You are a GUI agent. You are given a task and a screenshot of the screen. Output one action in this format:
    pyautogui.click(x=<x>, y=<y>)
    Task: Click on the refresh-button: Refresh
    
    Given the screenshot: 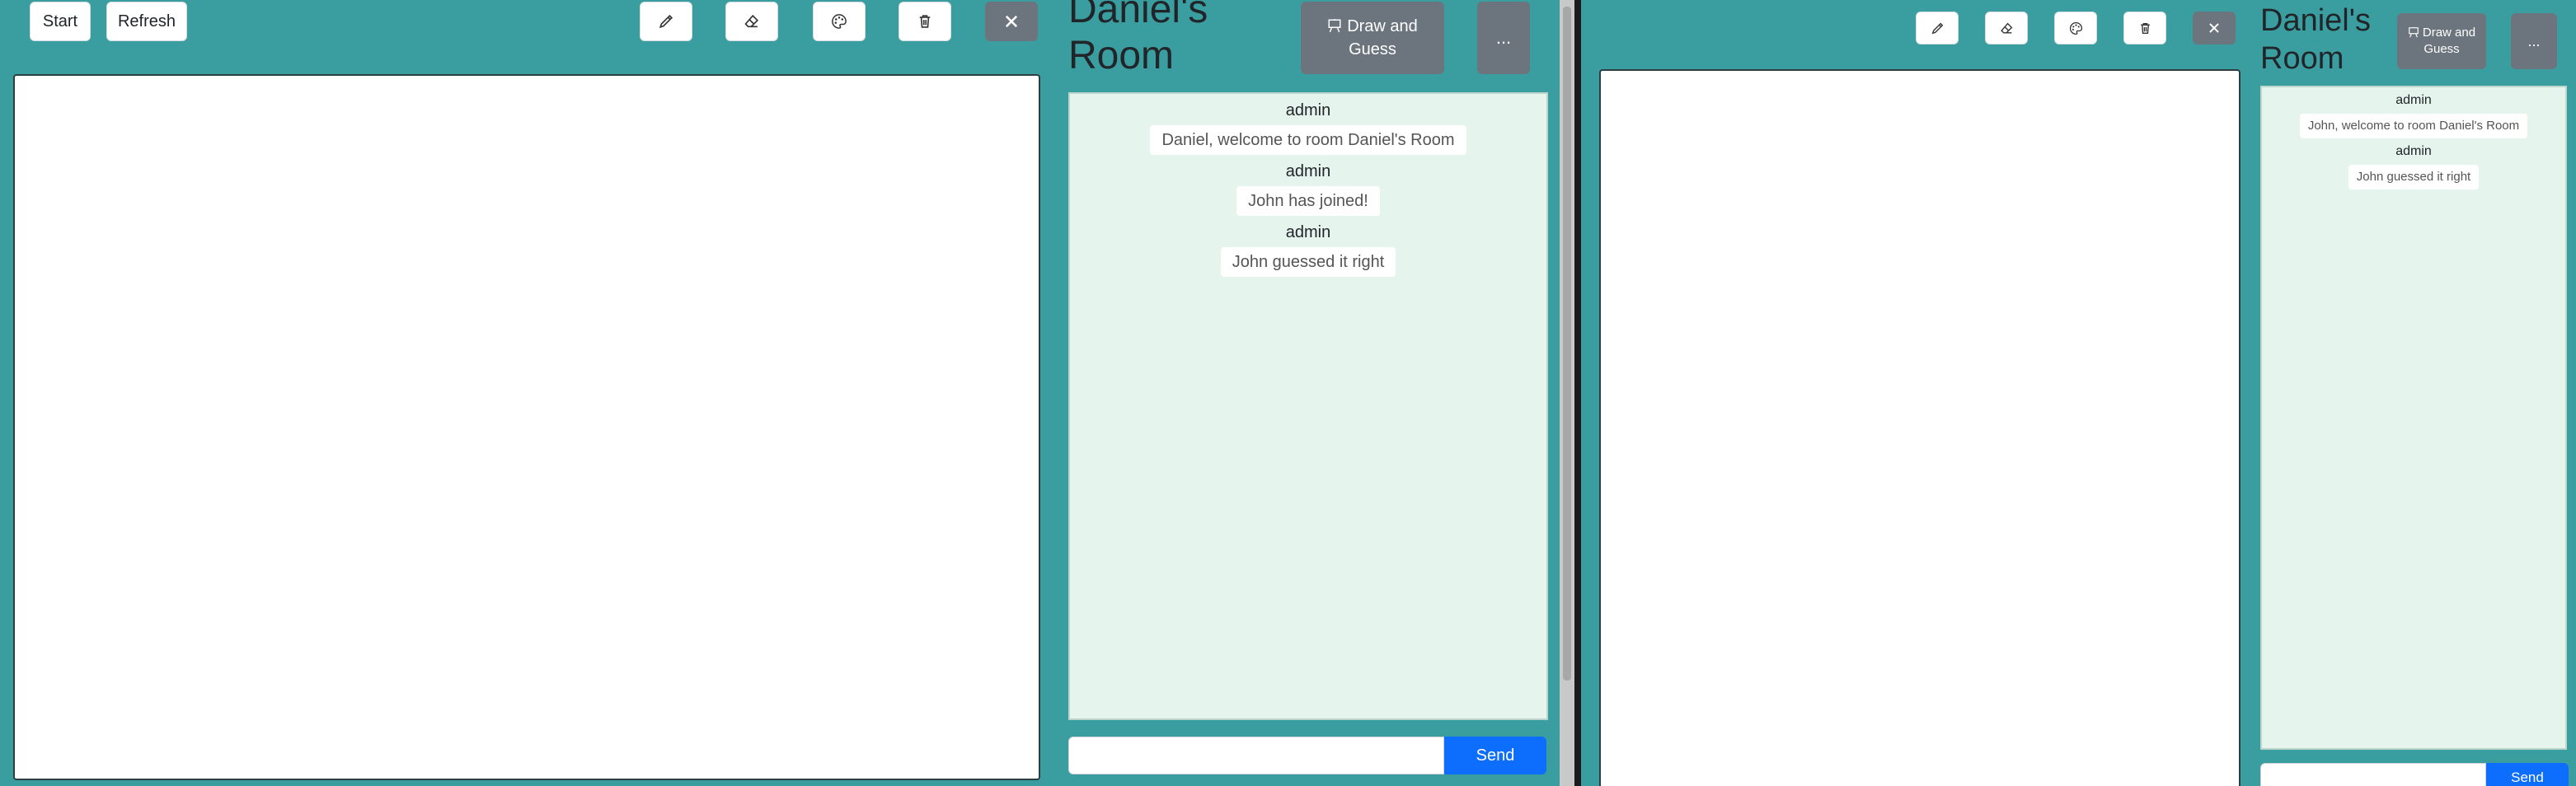 What is the action you would take?
    pyautogui.click(x=146, y=21)
    